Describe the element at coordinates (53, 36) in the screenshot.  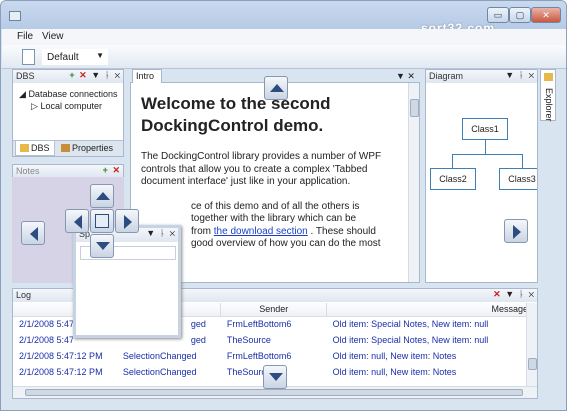
I see `menu-view: View` at that location.